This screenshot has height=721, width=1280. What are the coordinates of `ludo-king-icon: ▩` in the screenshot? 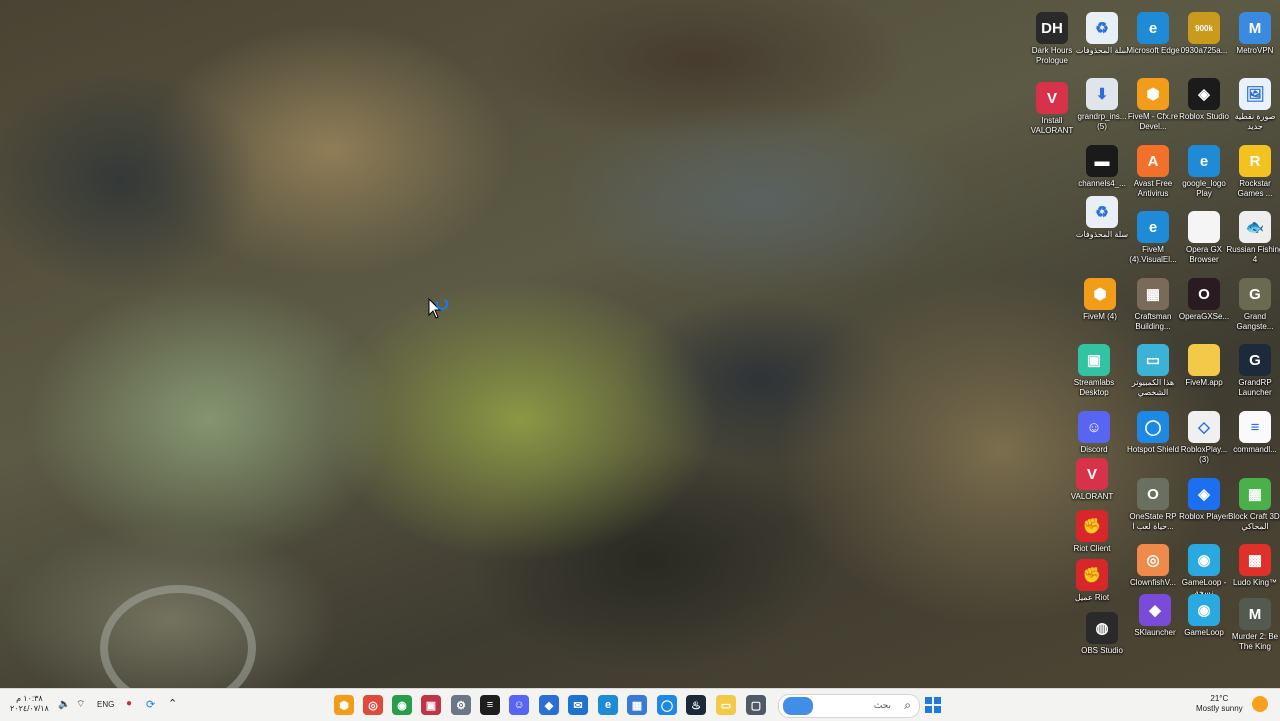 It's located at (1255, 560).